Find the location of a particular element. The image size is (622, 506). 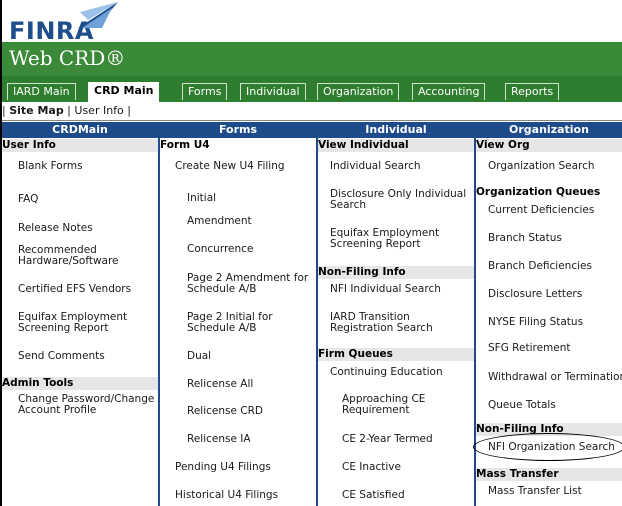

link-page2-initial: Page 2 Initial for Schedule A/B is located at coordinates (230, 323).